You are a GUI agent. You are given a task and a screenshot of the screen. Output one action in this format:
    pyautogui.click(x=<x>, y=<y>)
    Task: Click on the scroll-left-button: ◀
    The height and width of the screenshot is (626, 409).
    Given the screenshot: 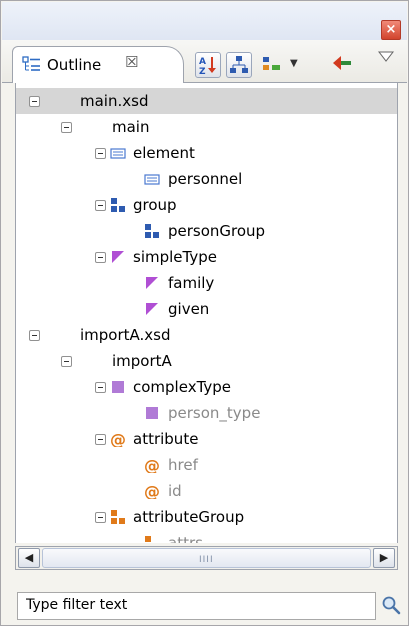 What is the action you would take?
    pyautogui.click(x=29, y=558)
    